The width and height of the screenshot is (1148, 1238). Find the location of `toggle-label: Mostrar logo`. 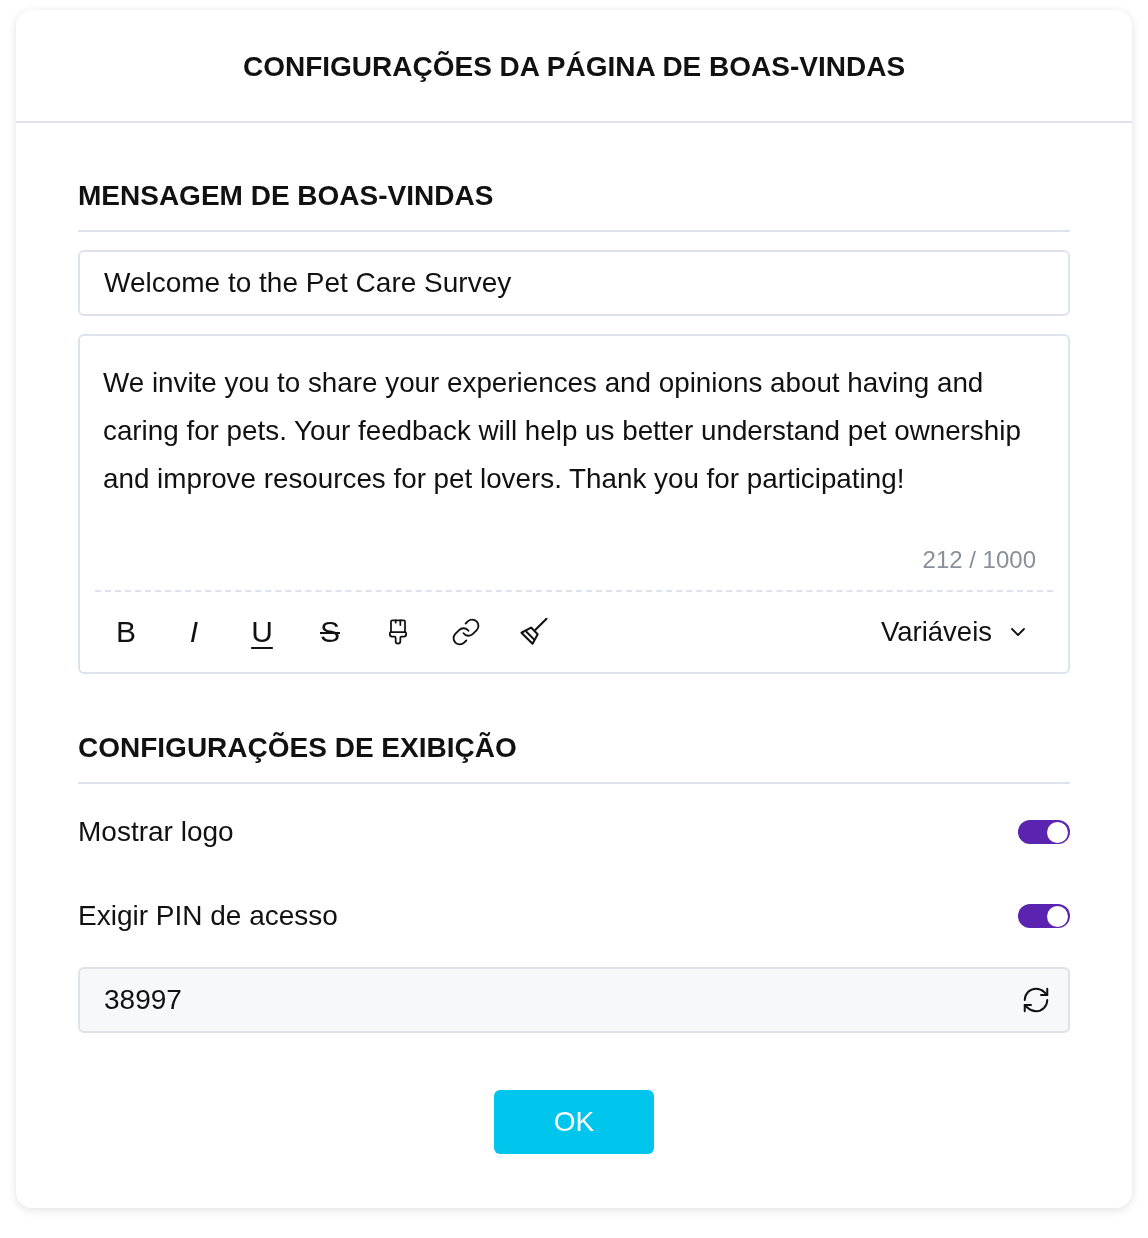

toggle-label: Mostrar logo is located at coordinates (156, 832).